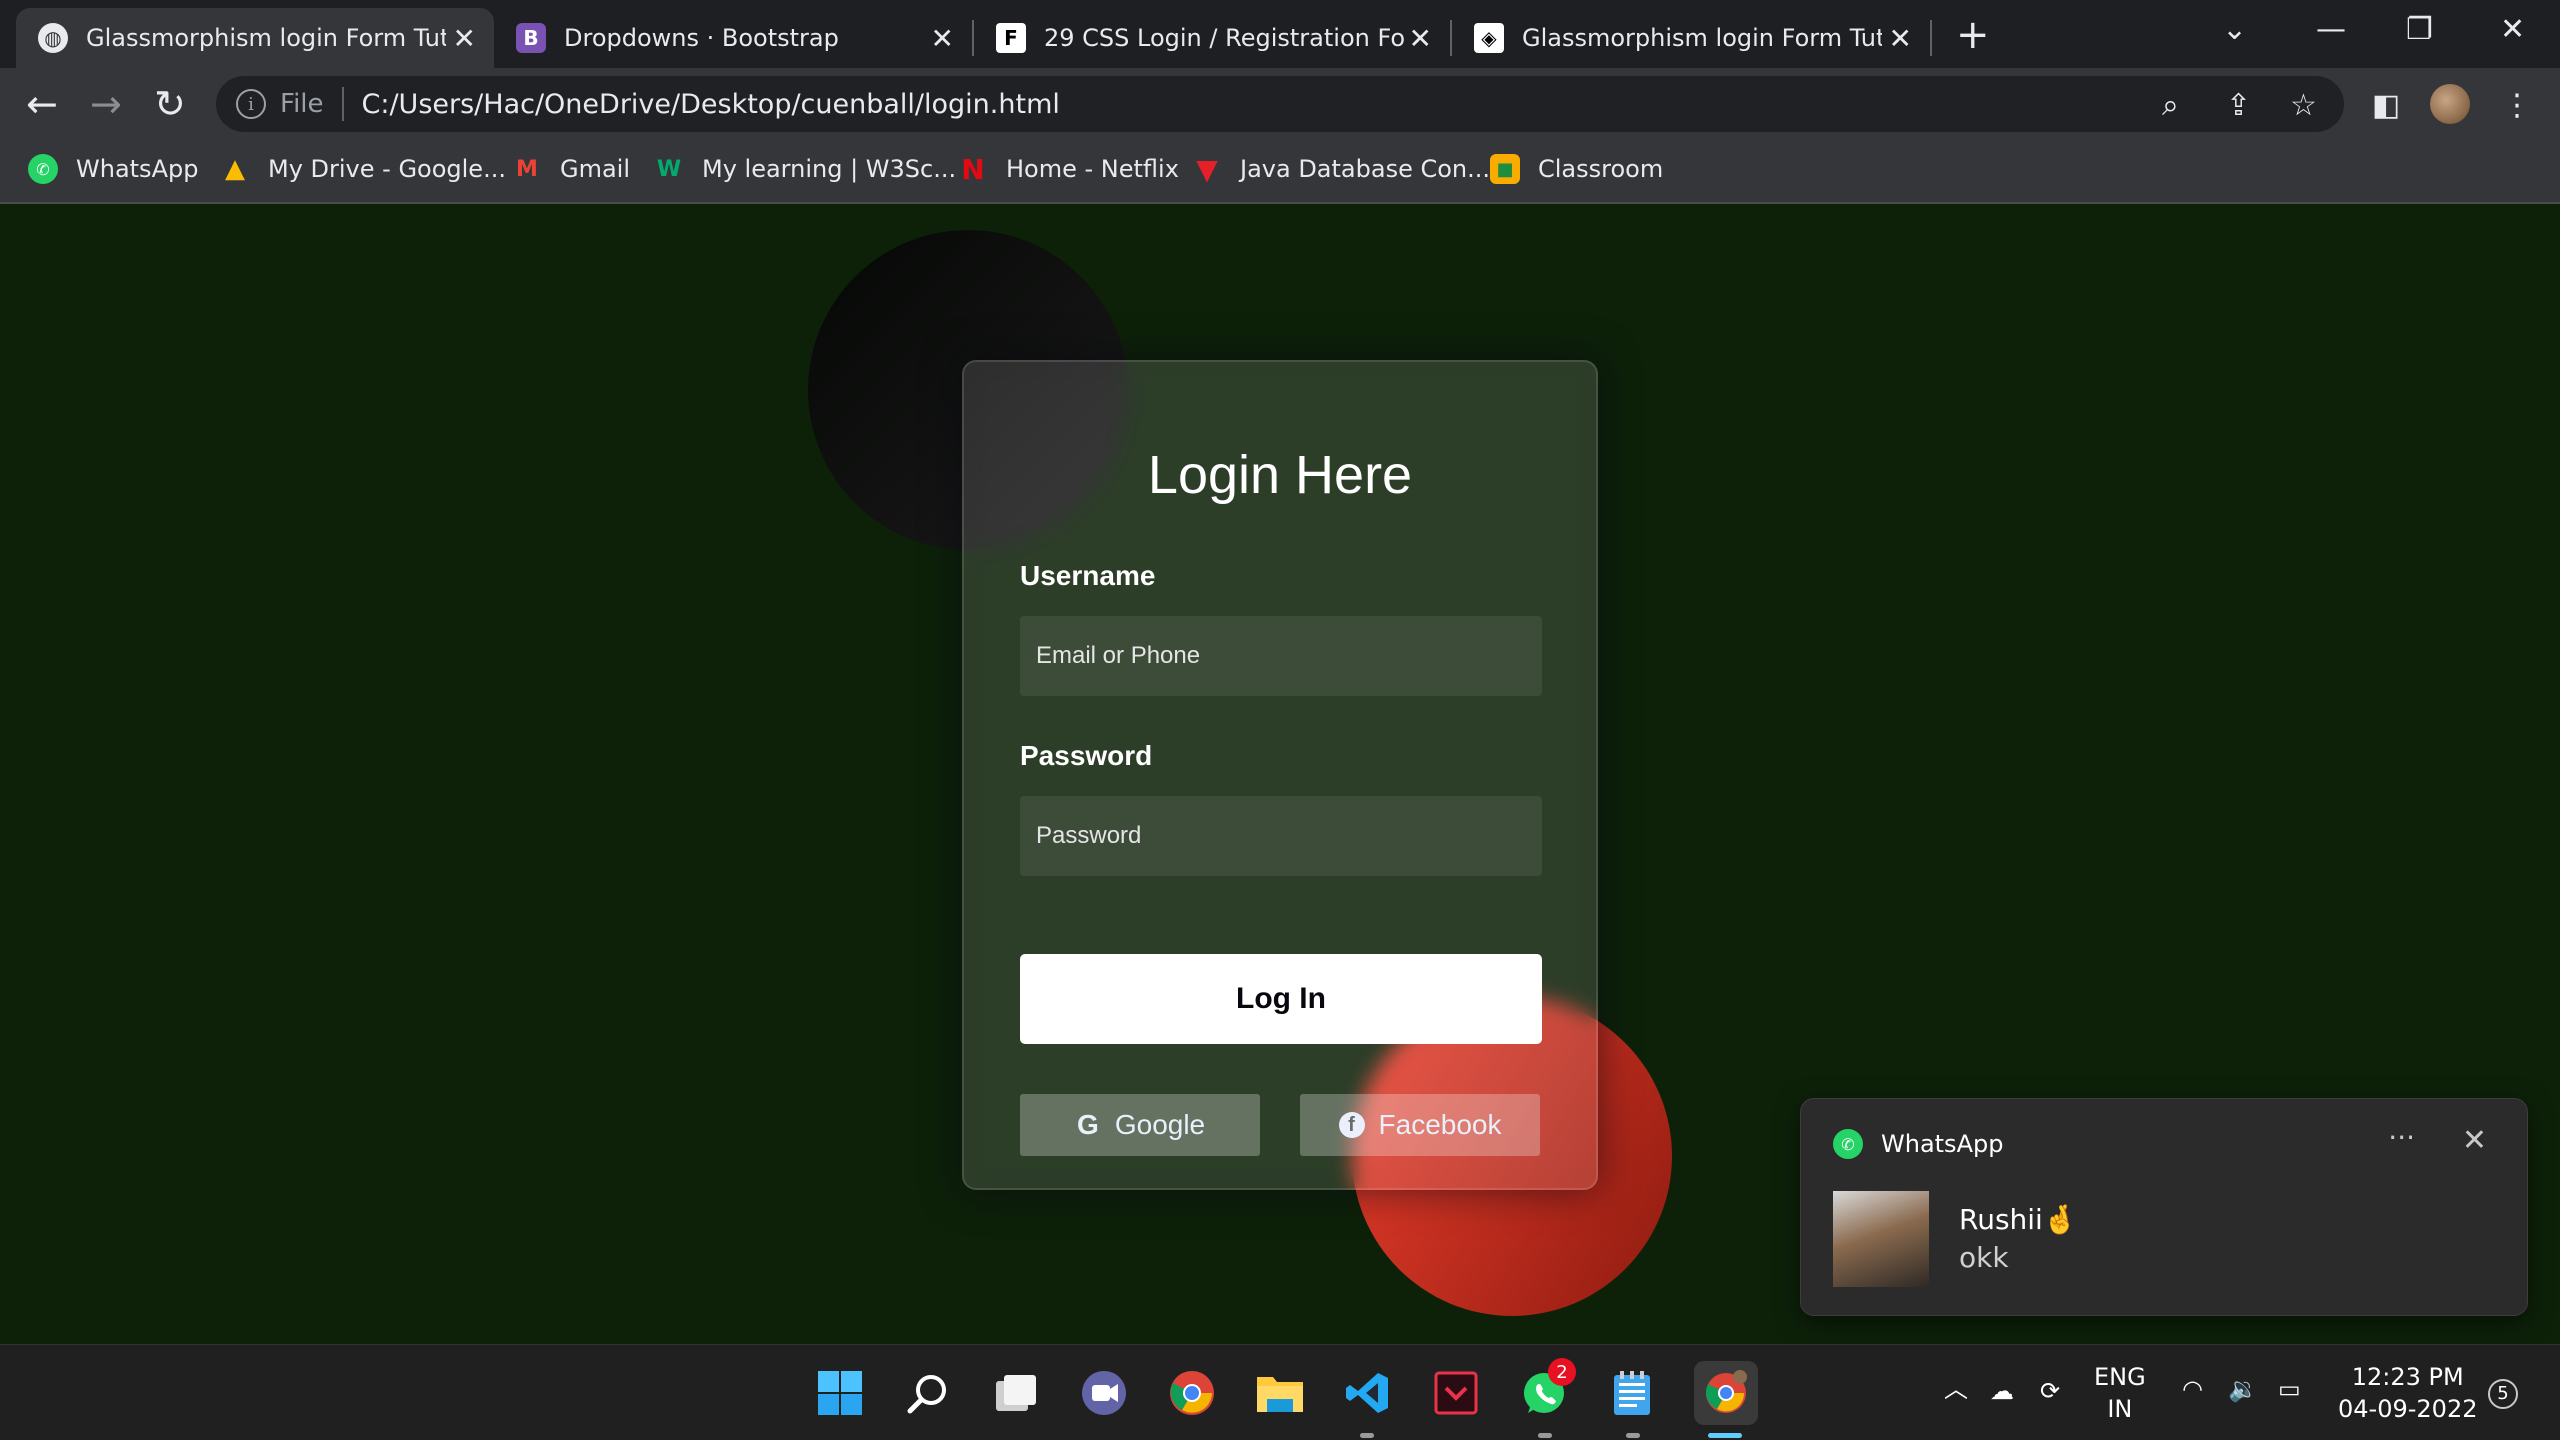 This screenshot has width=2560, height=1440. What do you see at coordinates (2401, 1137) in the screenshot?
I see `more-options-icon: ···` at bounding box center [2401, 1137].